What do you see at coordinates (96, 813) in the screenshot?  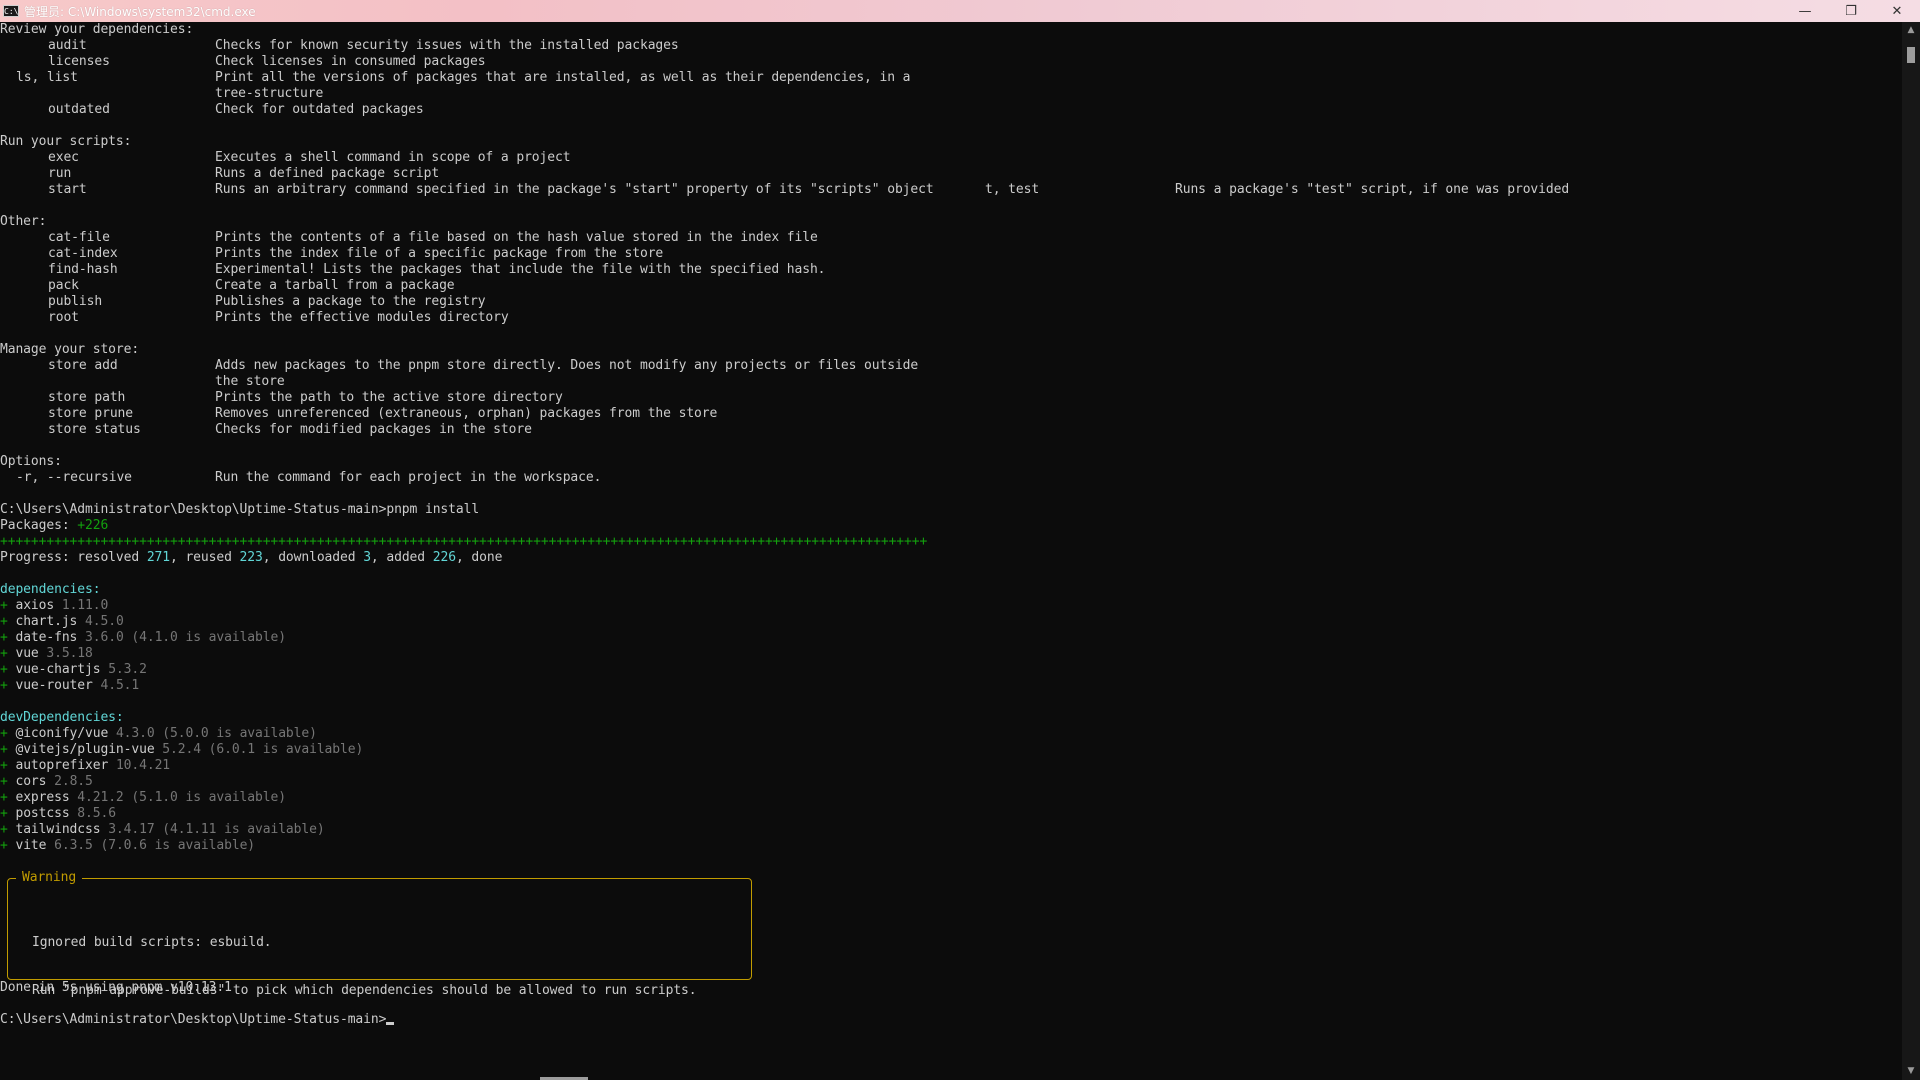 I see `package-version: 8.5.6` at bounding box center [96, 813].